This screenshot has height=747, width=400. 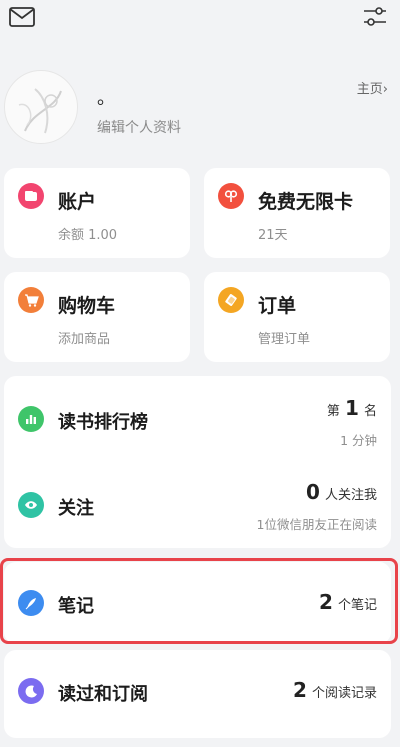 What do you see at coordinates (31, 603) in the screenshot?
I see `feather-pen-icon` at bounding box center [31, 603].